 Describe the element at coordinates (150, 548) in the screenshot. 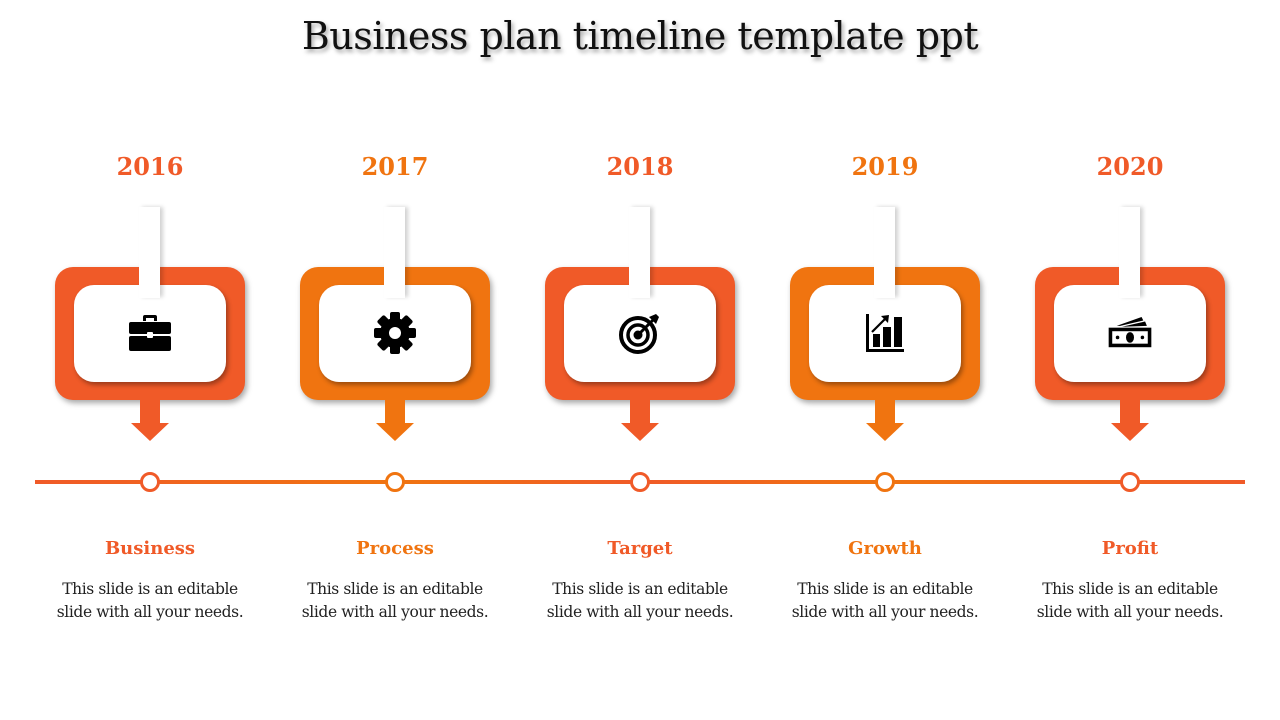

I see `stage-label: Business` at that location.